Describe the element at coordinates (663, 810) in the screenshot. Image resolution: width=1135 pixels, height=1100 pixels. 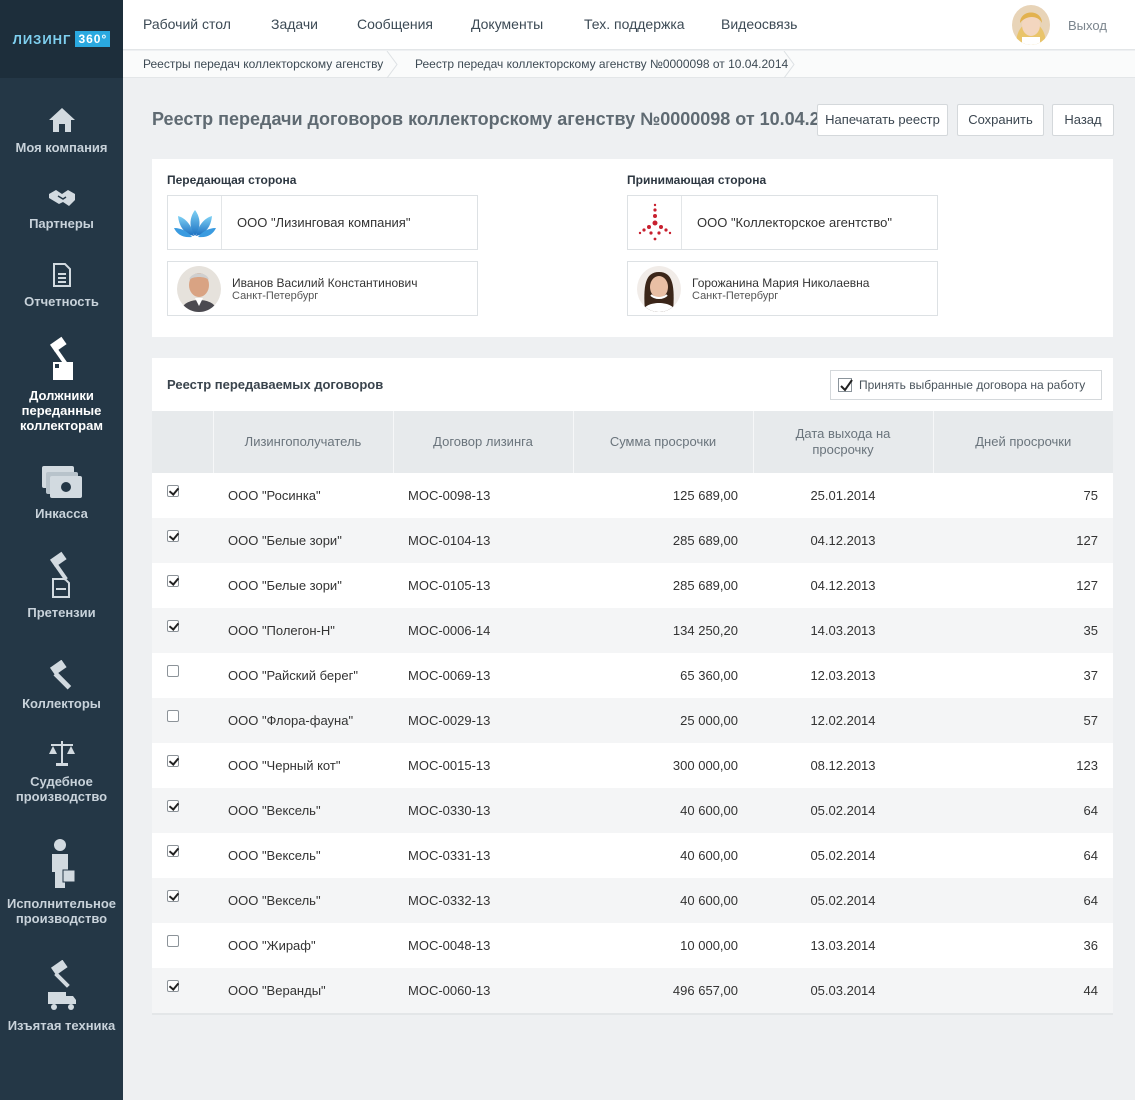
I see `overdue-sum-cell: 40 600,00` at that location.